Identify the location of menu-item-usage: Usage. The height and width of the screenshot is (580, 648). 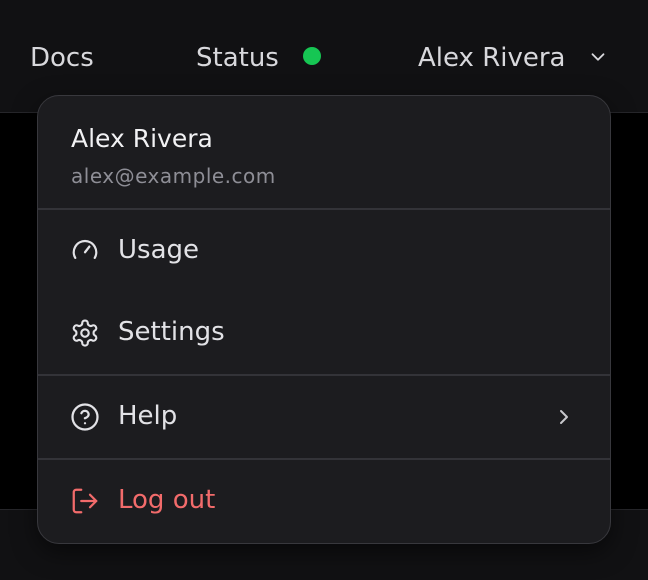
(324, 251).